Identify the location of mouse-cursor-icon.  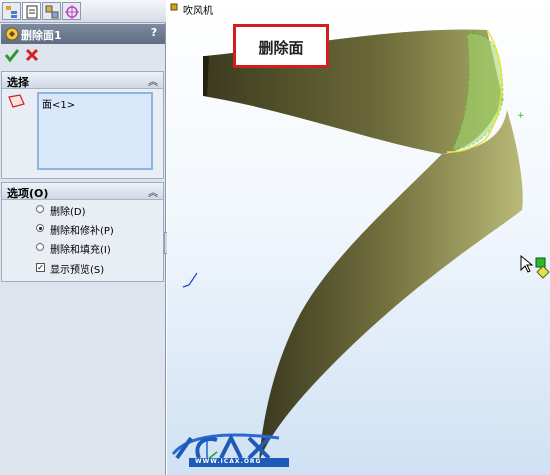
(527, 263).